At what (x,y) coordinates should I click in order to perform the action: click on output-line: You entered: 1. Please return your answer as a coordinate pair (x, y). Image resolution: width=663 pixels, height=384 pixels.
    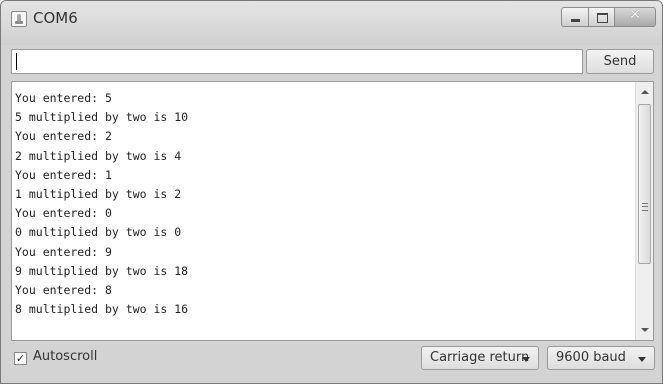
    Looking at the image, I should click on (63, 174).